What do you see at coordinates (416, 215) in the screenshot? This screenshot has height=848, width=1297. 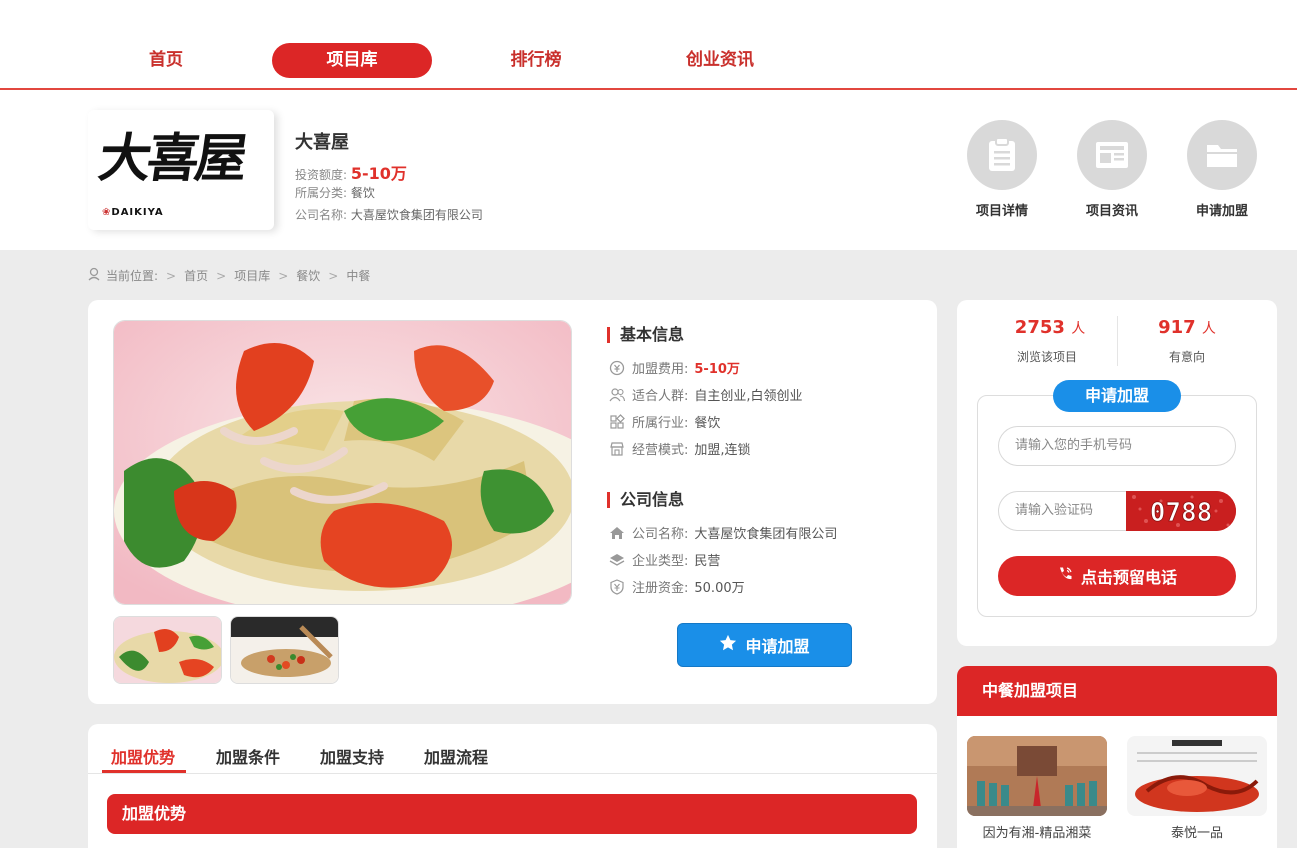 I see `company-value: 大喜屋饮食集团有限公司` at bounding box center [416, 215].